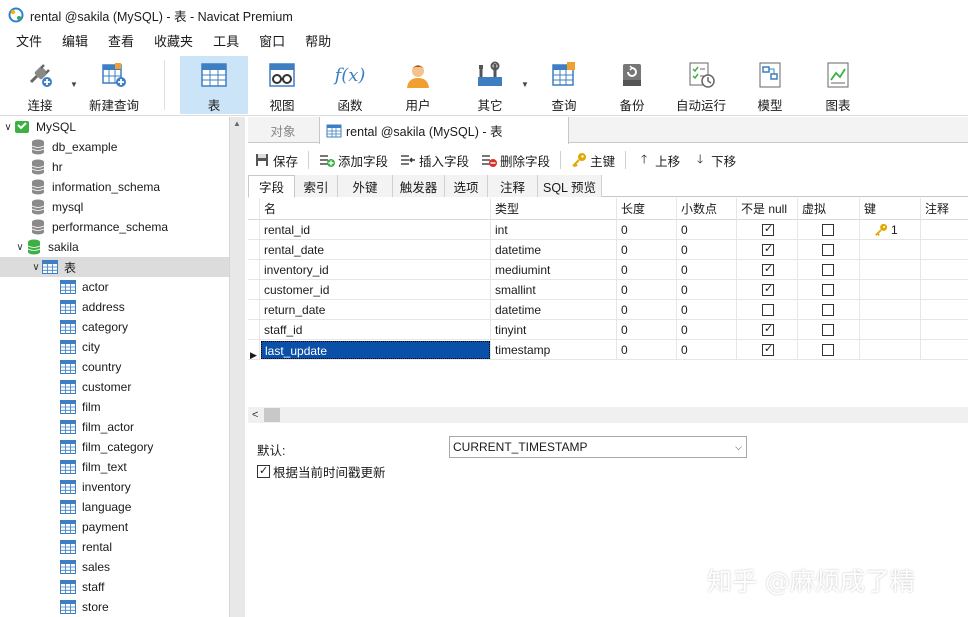 This screenshot has height=617, width=968. I want to click on type-cell: smallint, so click(554, 290).